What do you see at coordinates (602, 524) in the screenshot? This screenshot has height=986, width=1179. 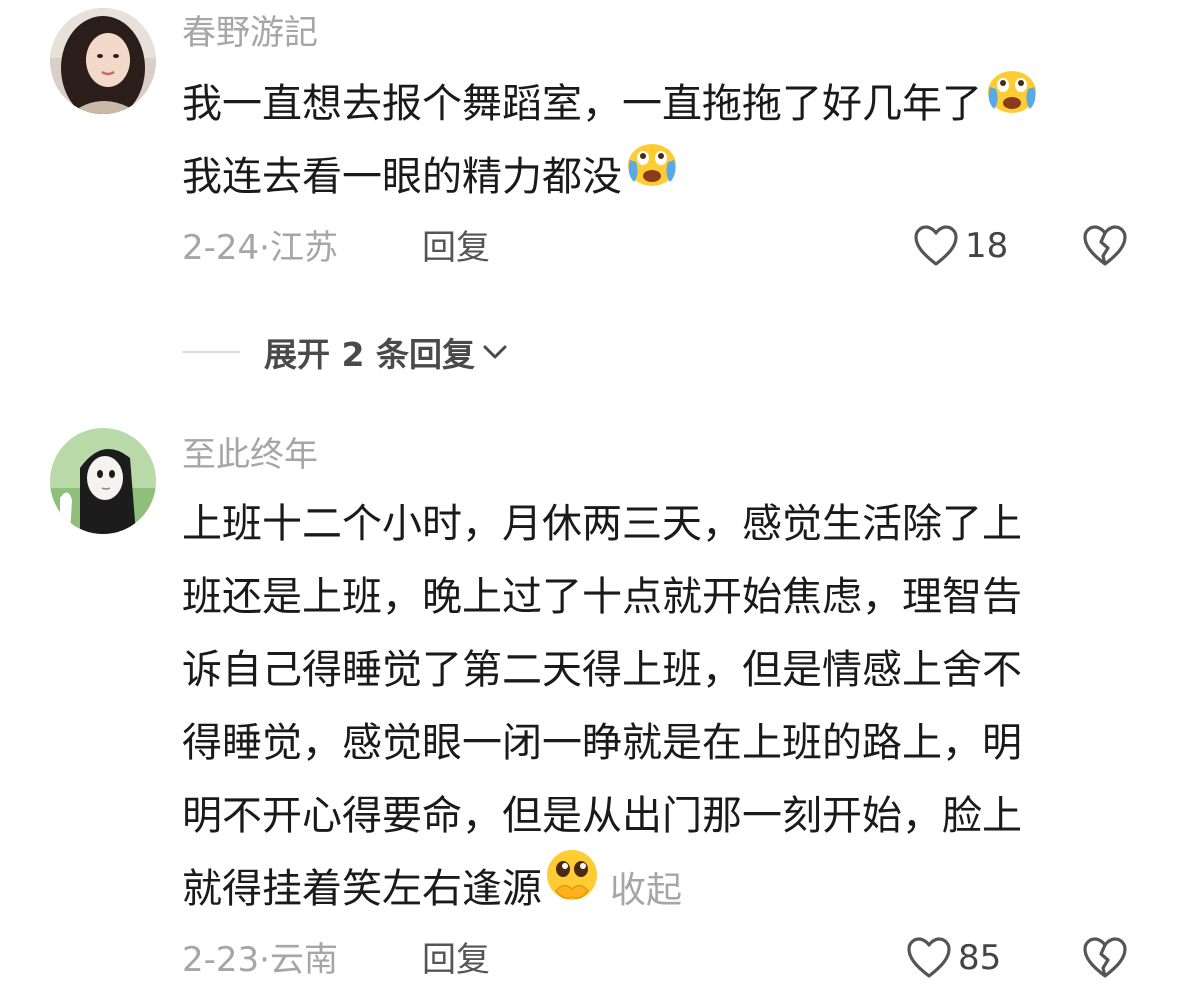 I see `comment-line: 上班十二个小时，月休两三天，感觉生活除了上` at bounding box center [602, 524].